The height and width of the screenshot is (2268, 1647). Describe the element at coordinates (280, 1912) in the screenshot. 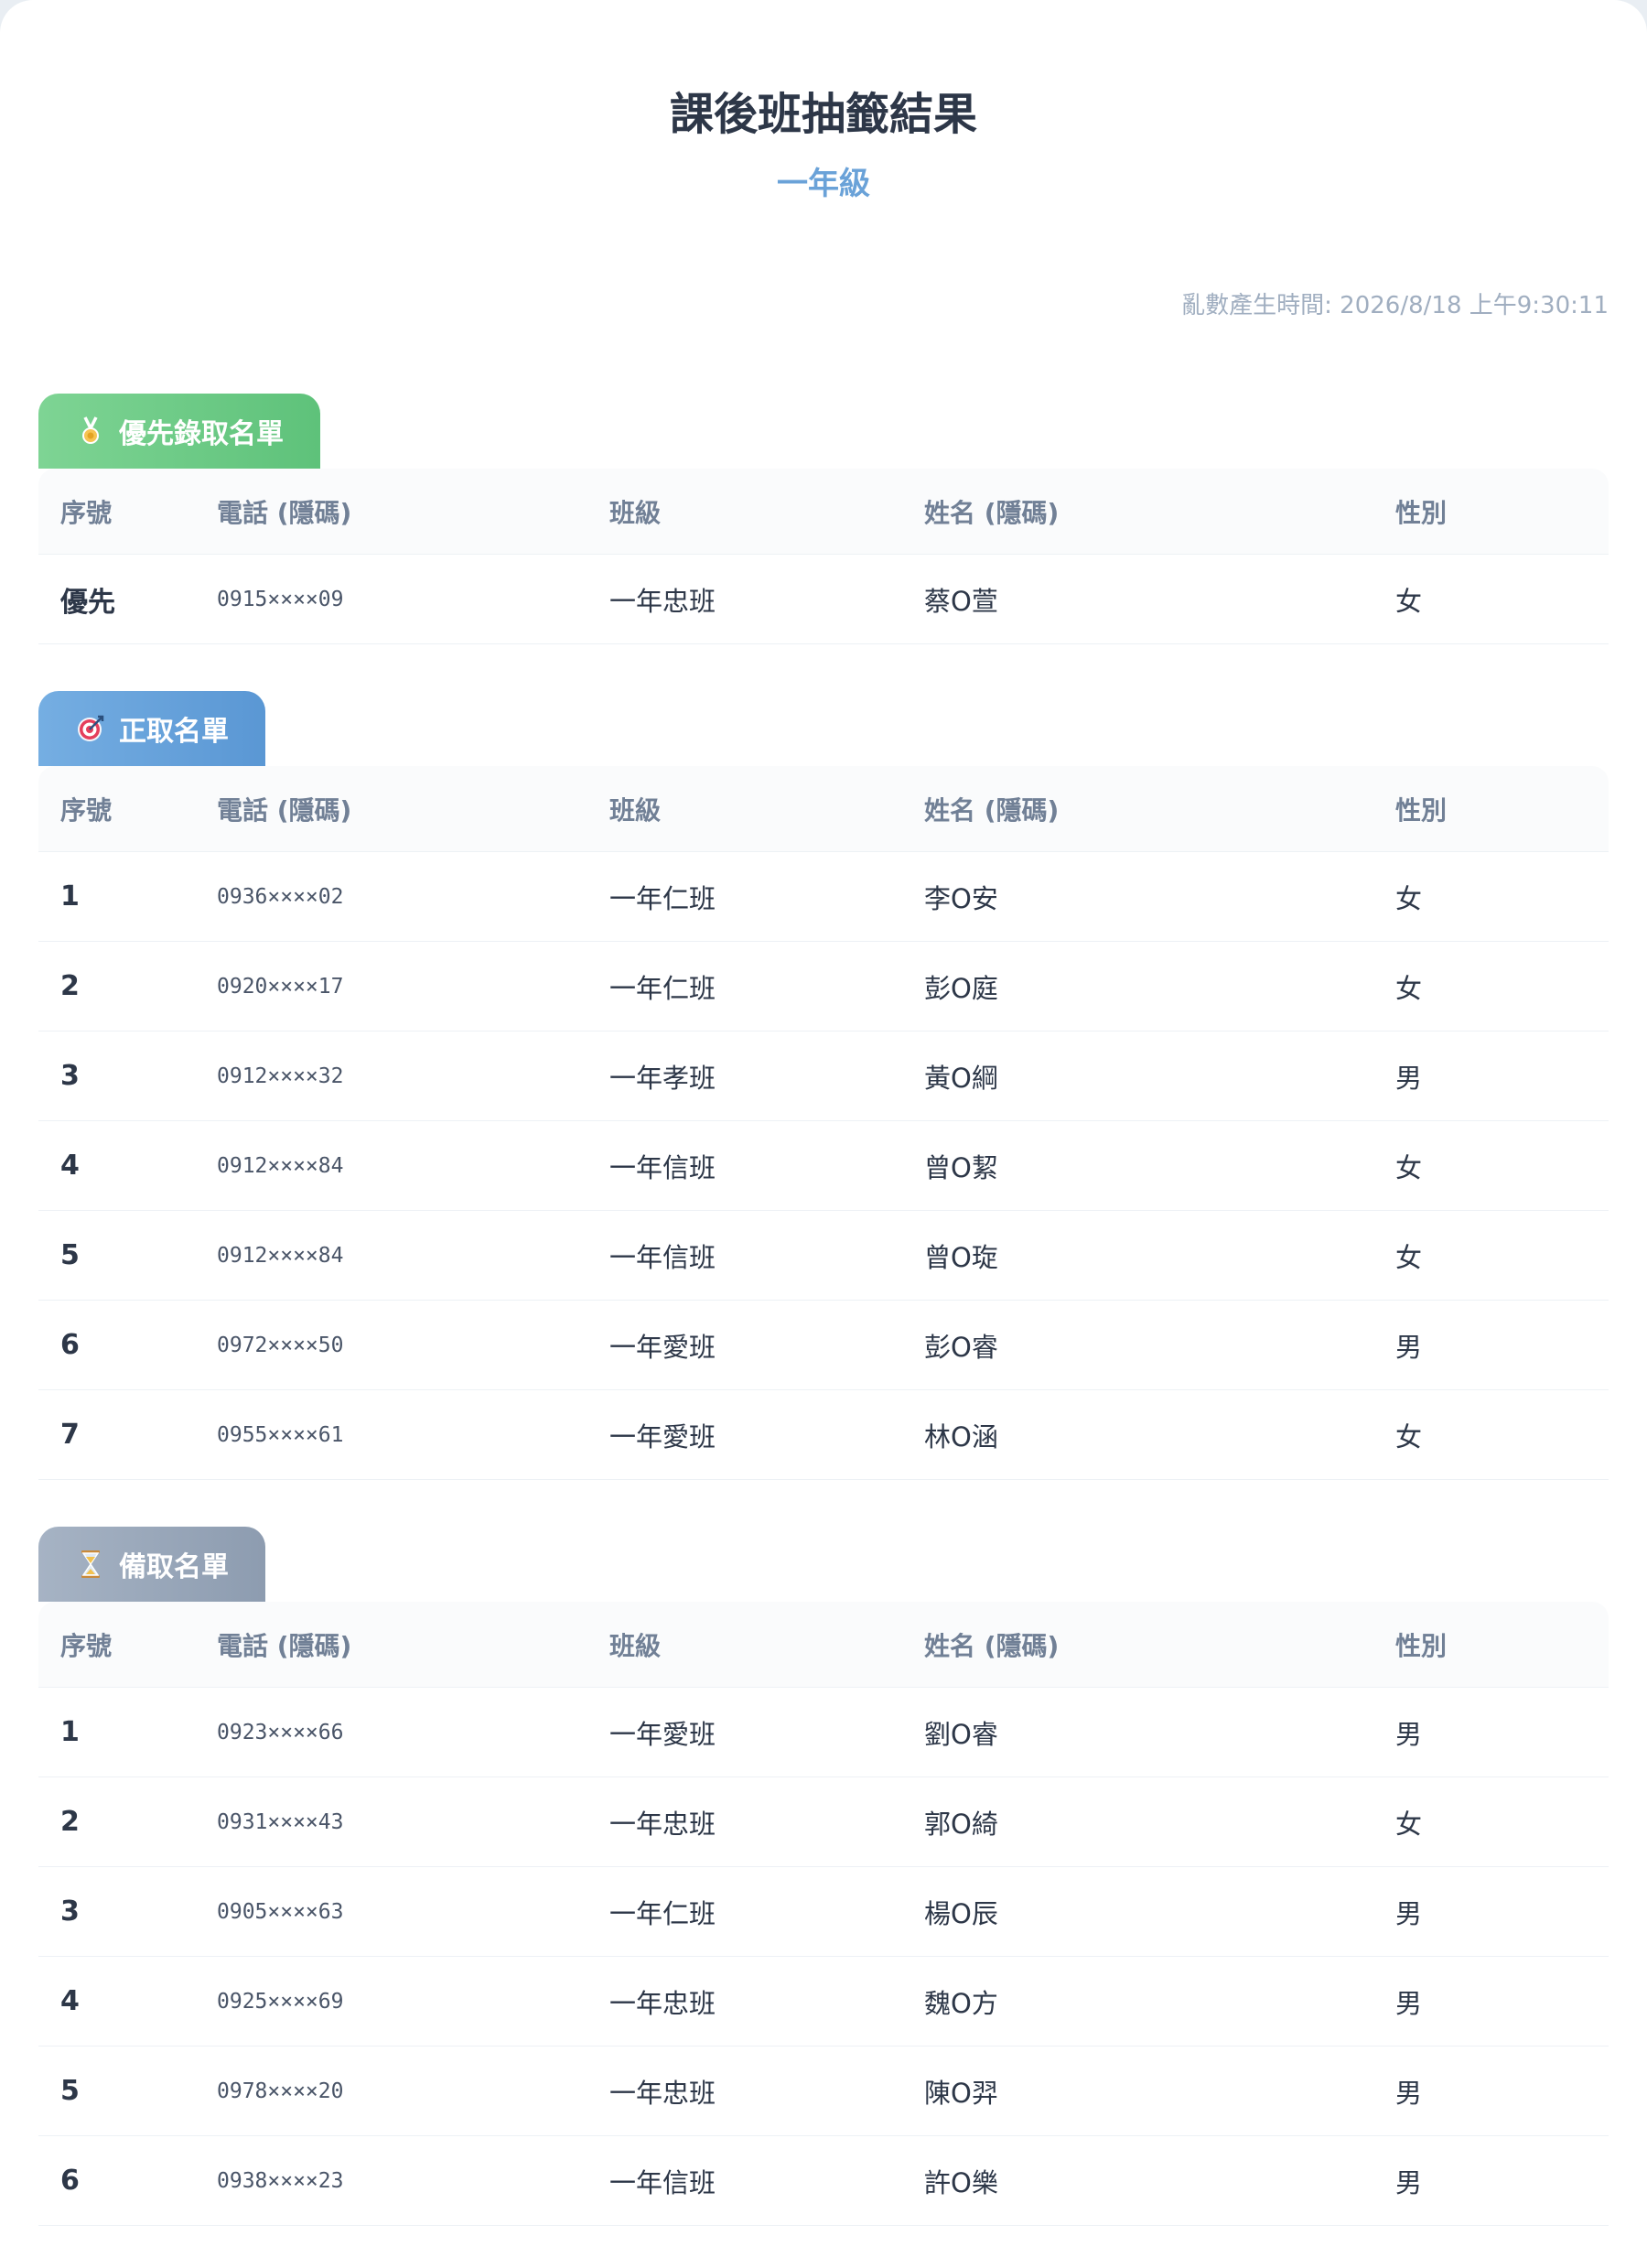

I see `cell-phone: 0905××××63` at that location.